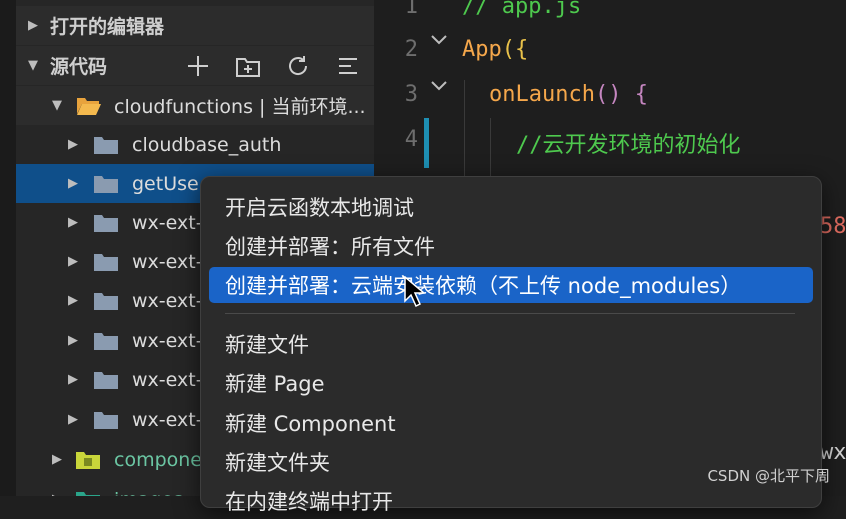 This screenshot has height=519, width=846. Describe the element at coordinates (621, 94) in the screenshot. I see `punctuation: () {` at that location.